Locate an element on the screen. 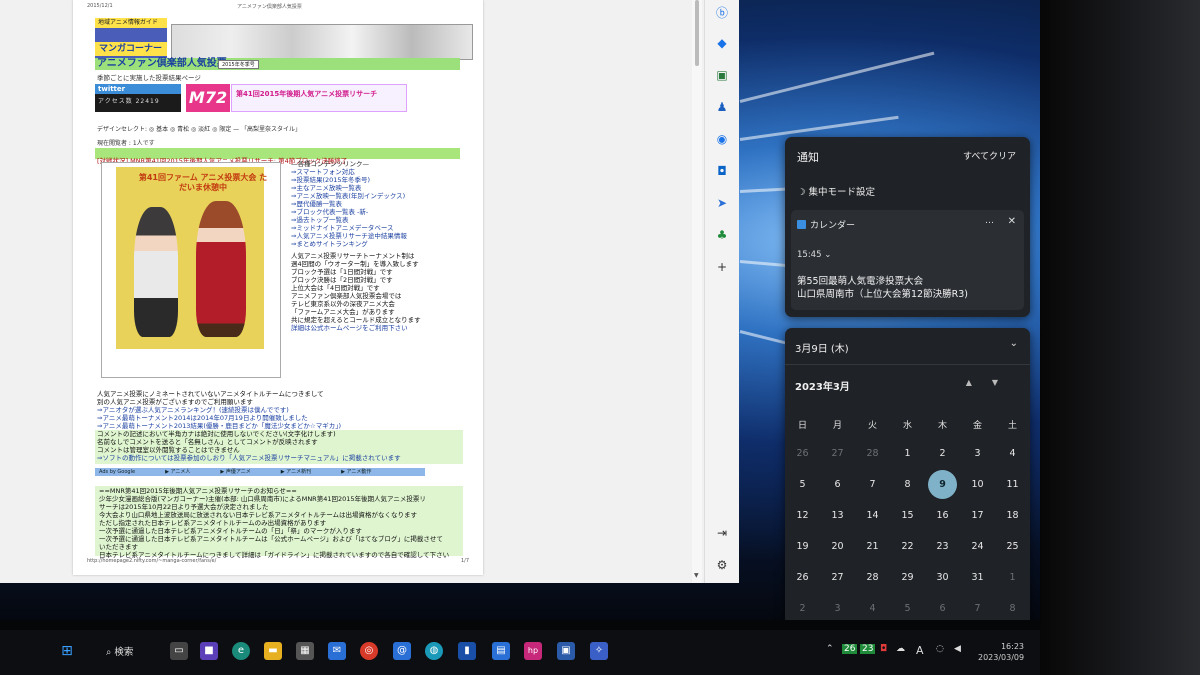 The image size is (1200, 675). calendar-day: 11 is located at coordinates (1012, 484).